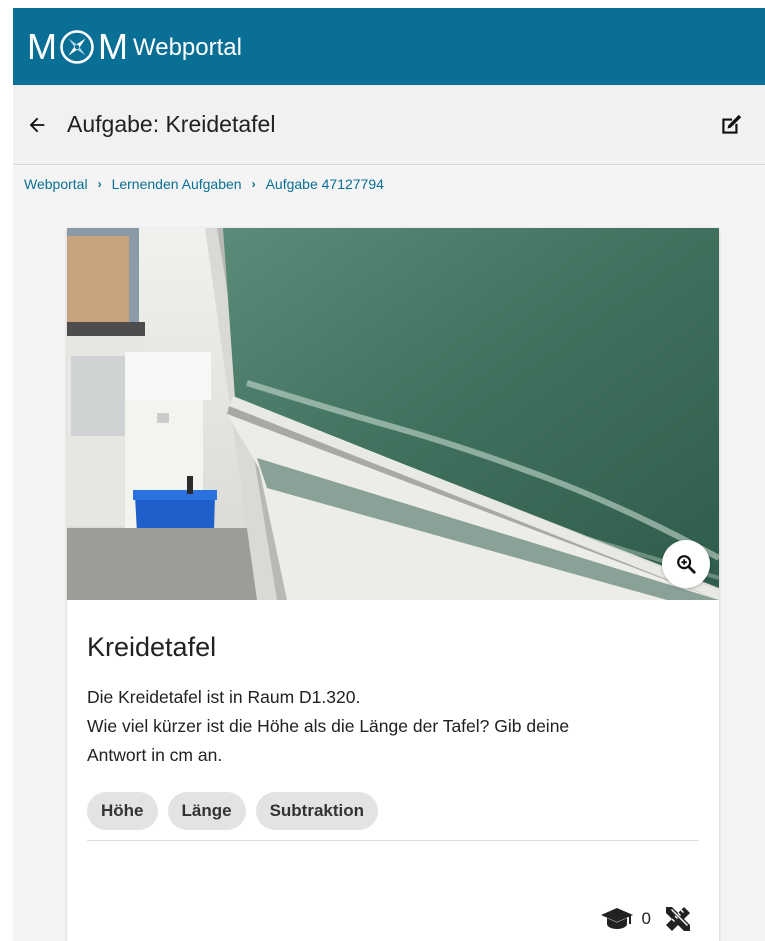 The image size is (765, 941). I want to click on zoom-in-icon, so click(686, 564).